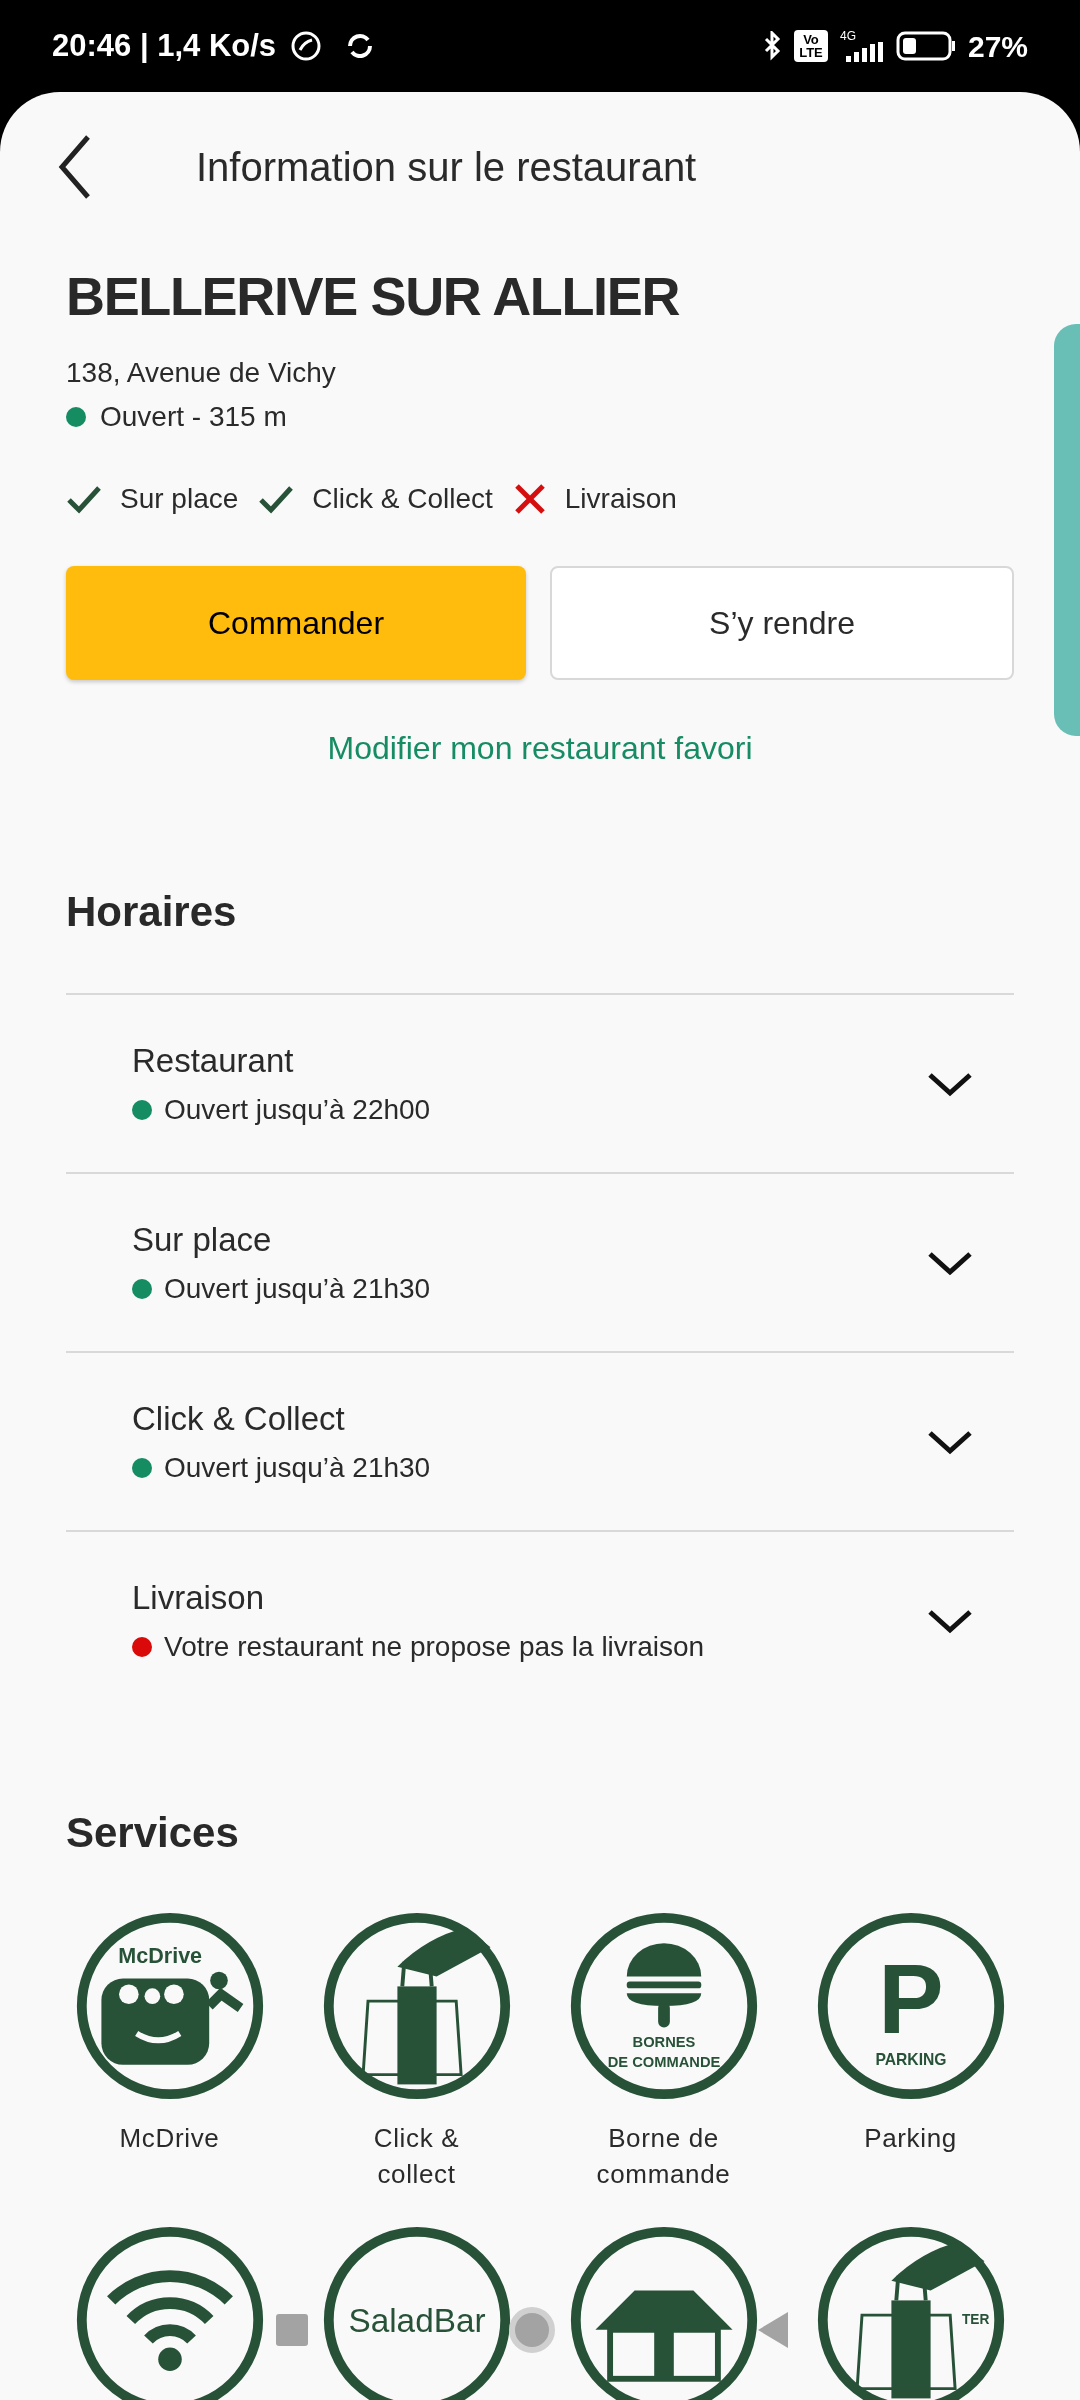 The height and width of the screenshot is (2400, 1080). I want to click on hours-status: Votre restaurant ne propose pas la livraison, so click(434, 1647).